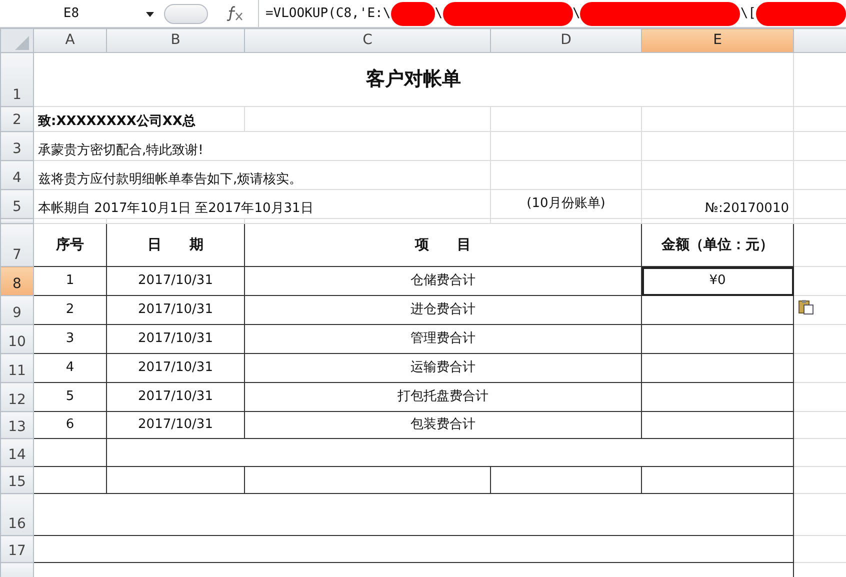  Describe the element at coordinates (718, 281) in the screenshot. I see `table-cell: ¥0` at that location.